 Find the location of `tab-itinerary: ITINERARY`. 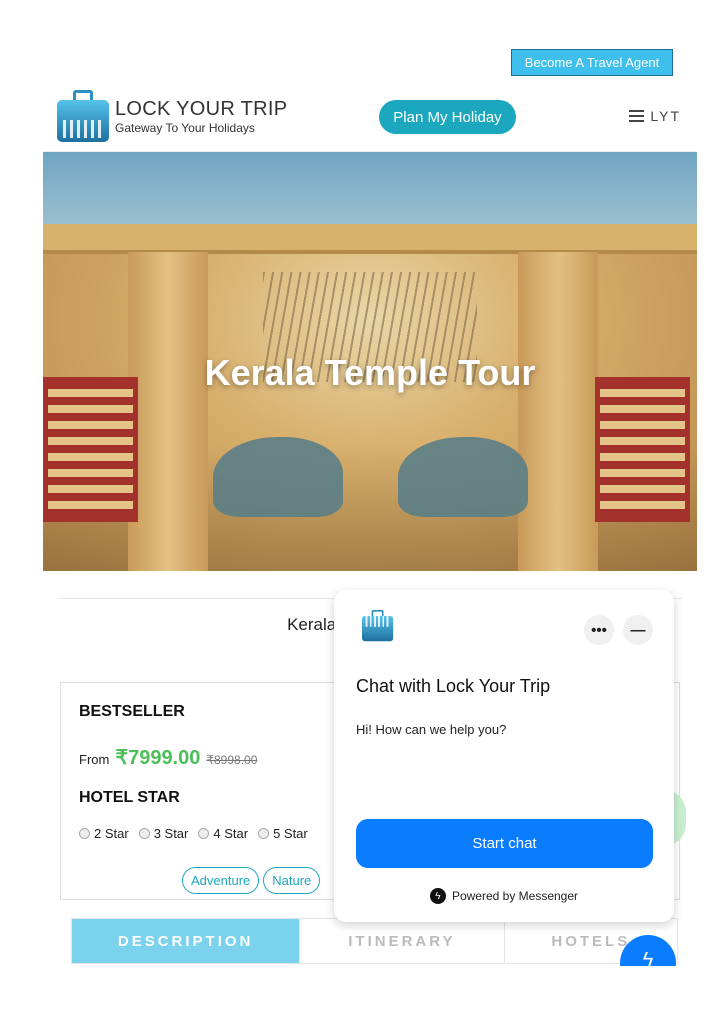

tab-itinerary: ITINERARY is located at coordinates (402, 941).